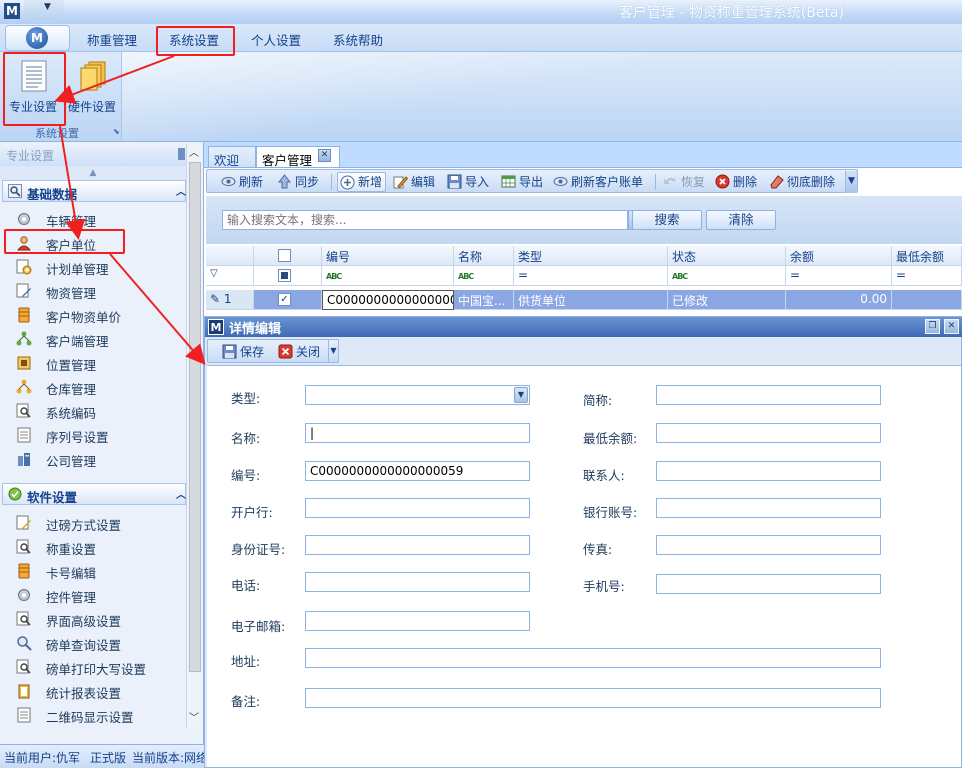  Describe the element at coordinates (194, 152) in the screenshot. I see `scrollbar-up-arrow-icon: ︿` at that location.